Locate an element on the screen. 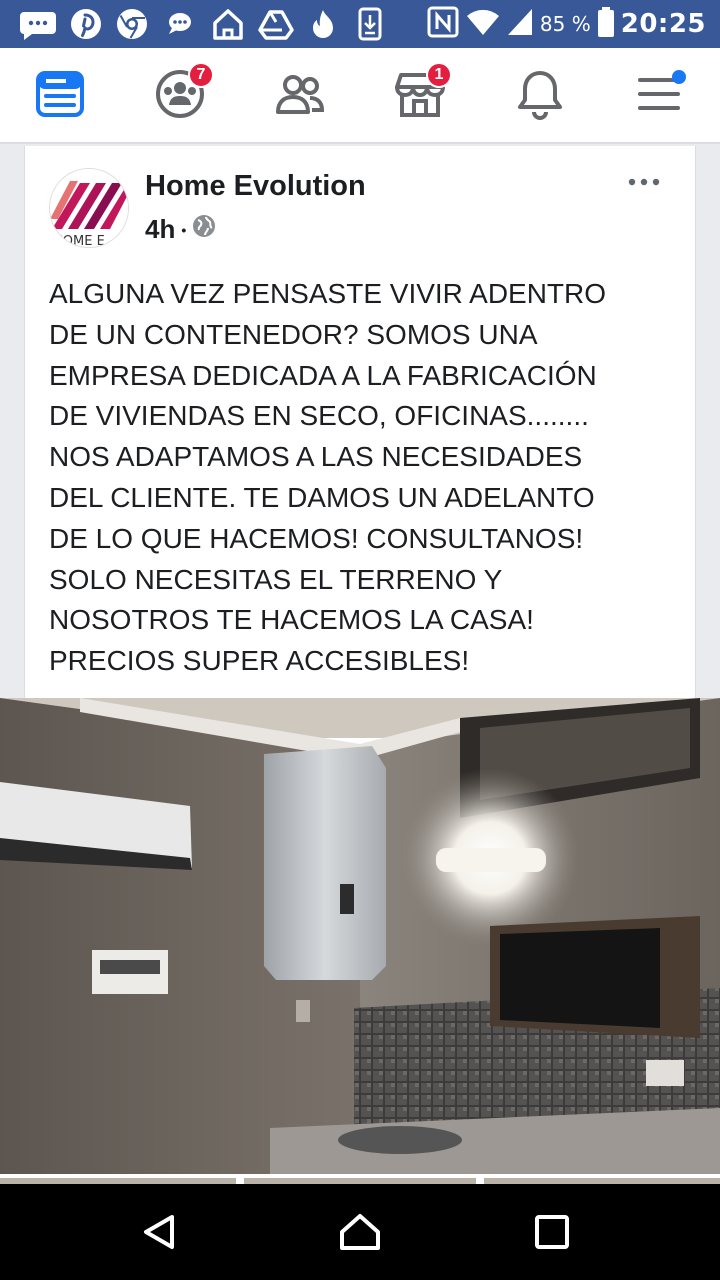  status-bar: 85 % 20:25 is located at coordinates (360, 24).